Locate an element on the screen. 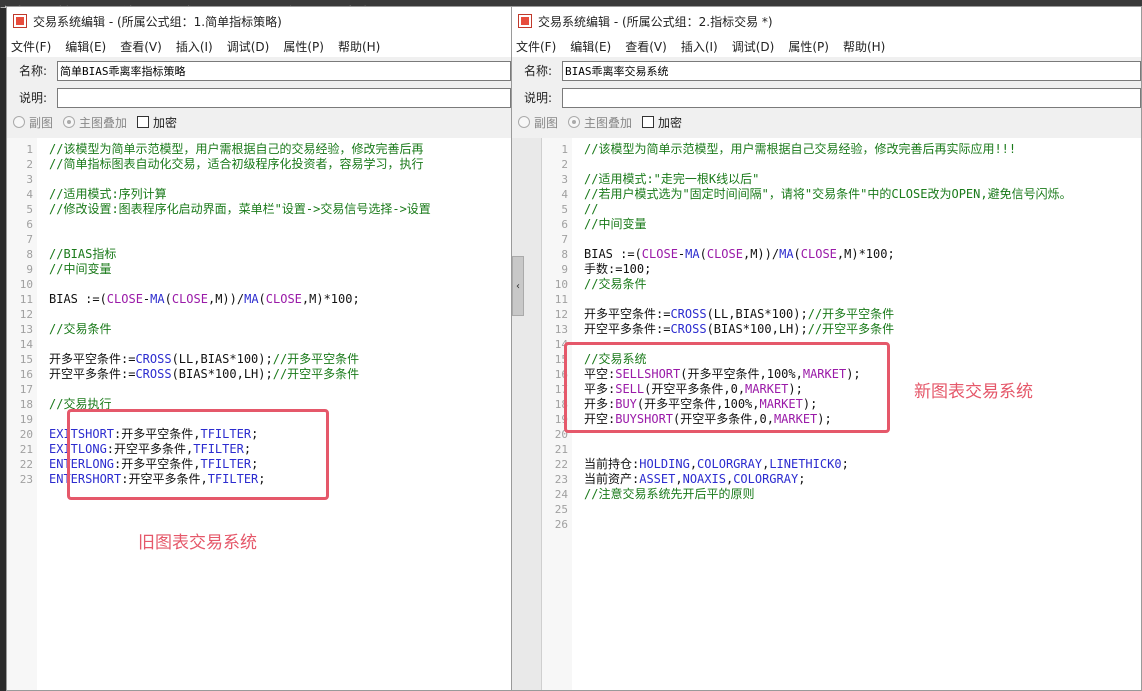 This screenshot has width=1142, height=691. new-system-annotation: 新图表交易系统 is located at coordinates (973, 392).